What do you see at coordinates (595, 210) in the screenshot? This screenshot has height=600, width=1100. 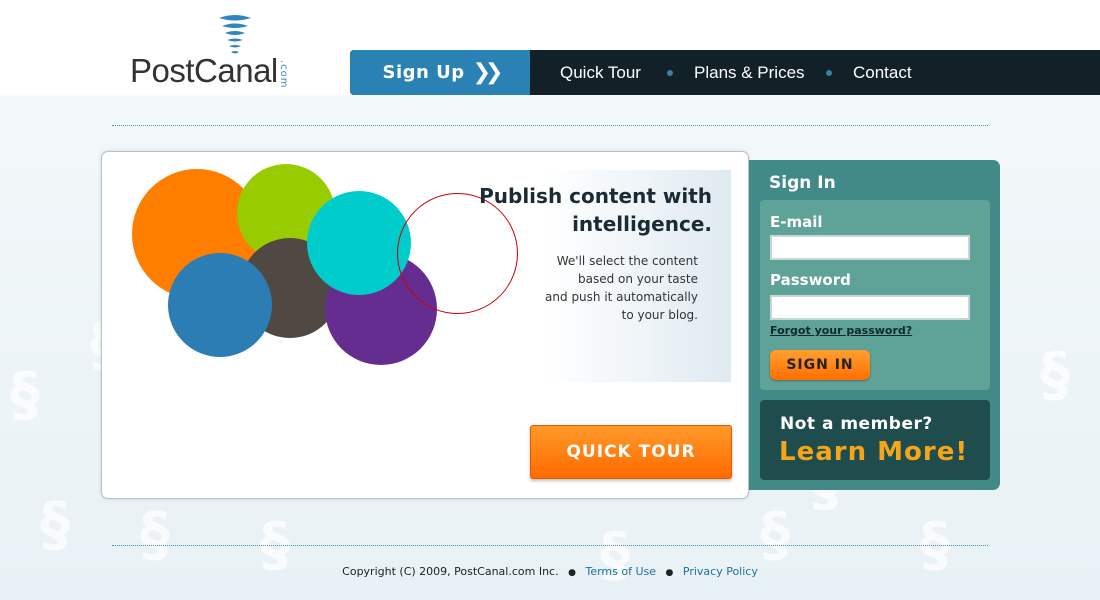 I see `promo-headline: Publish content with intelligence.` at bounding box center [595, 210].